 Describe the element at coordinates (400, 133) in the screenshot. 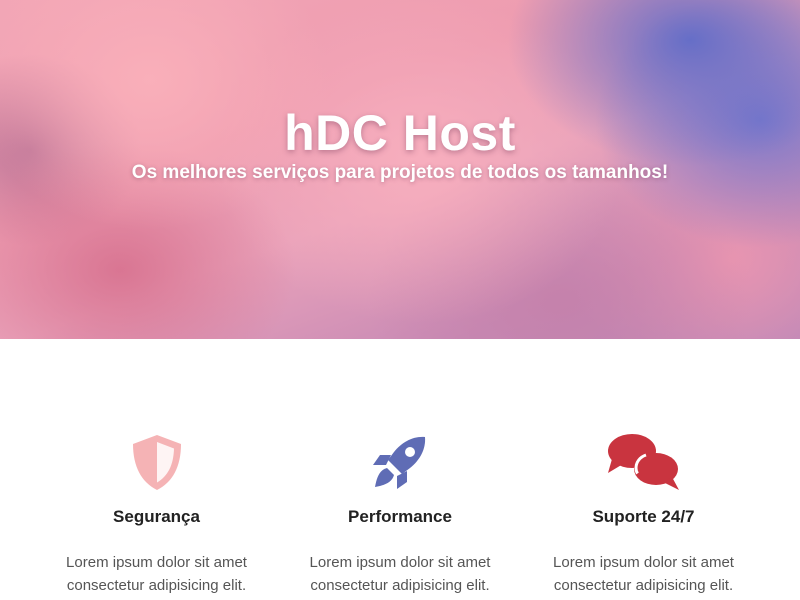

I see `hero-title: hDC Host` at that location.